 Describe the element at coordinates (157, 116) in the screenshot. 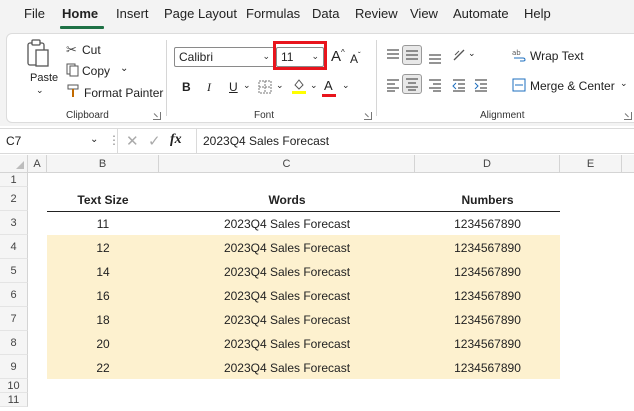

I see `clipboard-launcher-icon` at that location.